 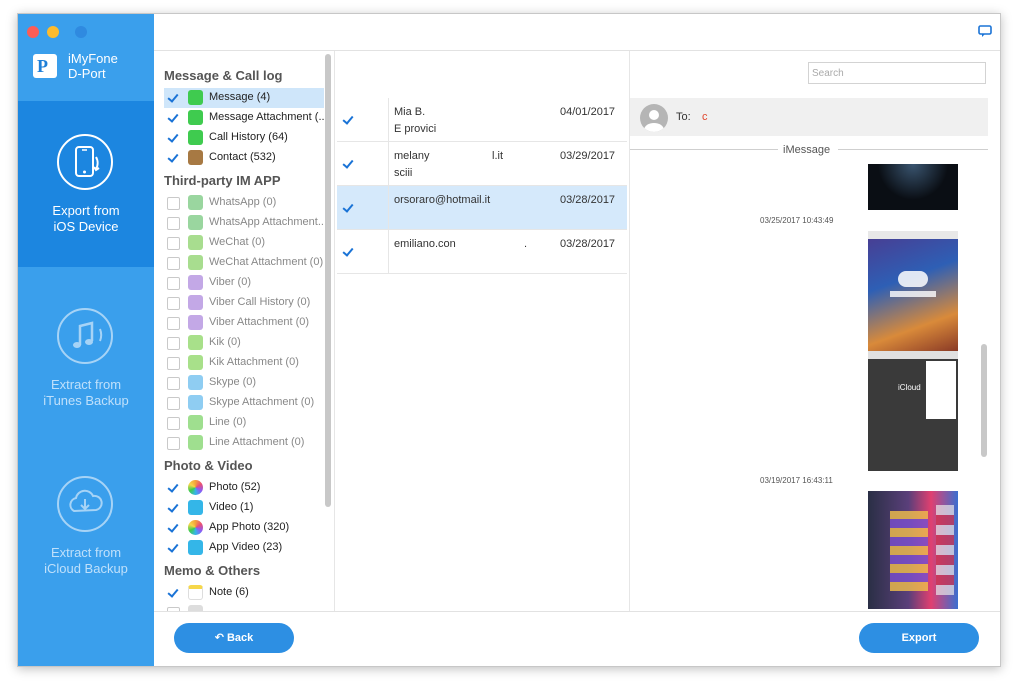 What do you see at coordinates (244, 383) in the screenshot?
I see `category-item-skype: Skype (0)` at bounding box center [244, 383].